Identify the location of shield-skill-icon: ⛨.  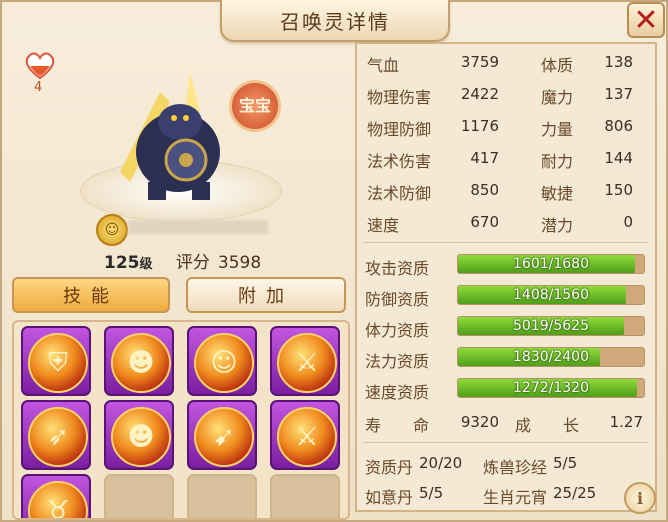
(58, 363).